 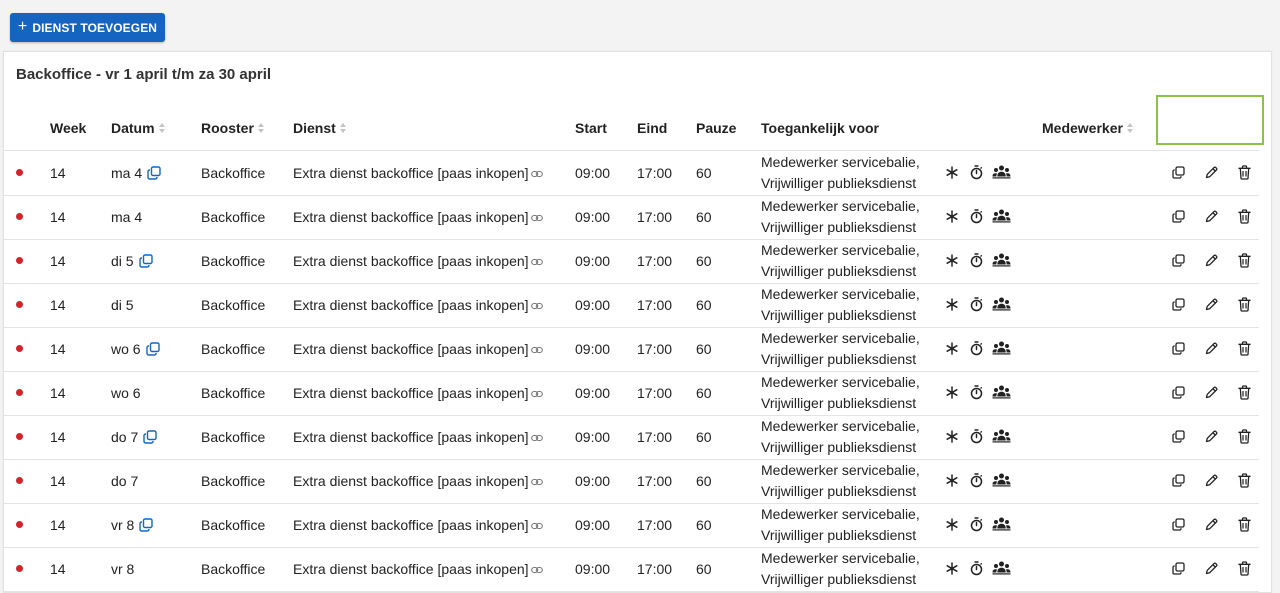 What do you see at coordinates (138, 128) in the screenshot?
I see `column-datum: Datum` at bounding box center [138, 128].